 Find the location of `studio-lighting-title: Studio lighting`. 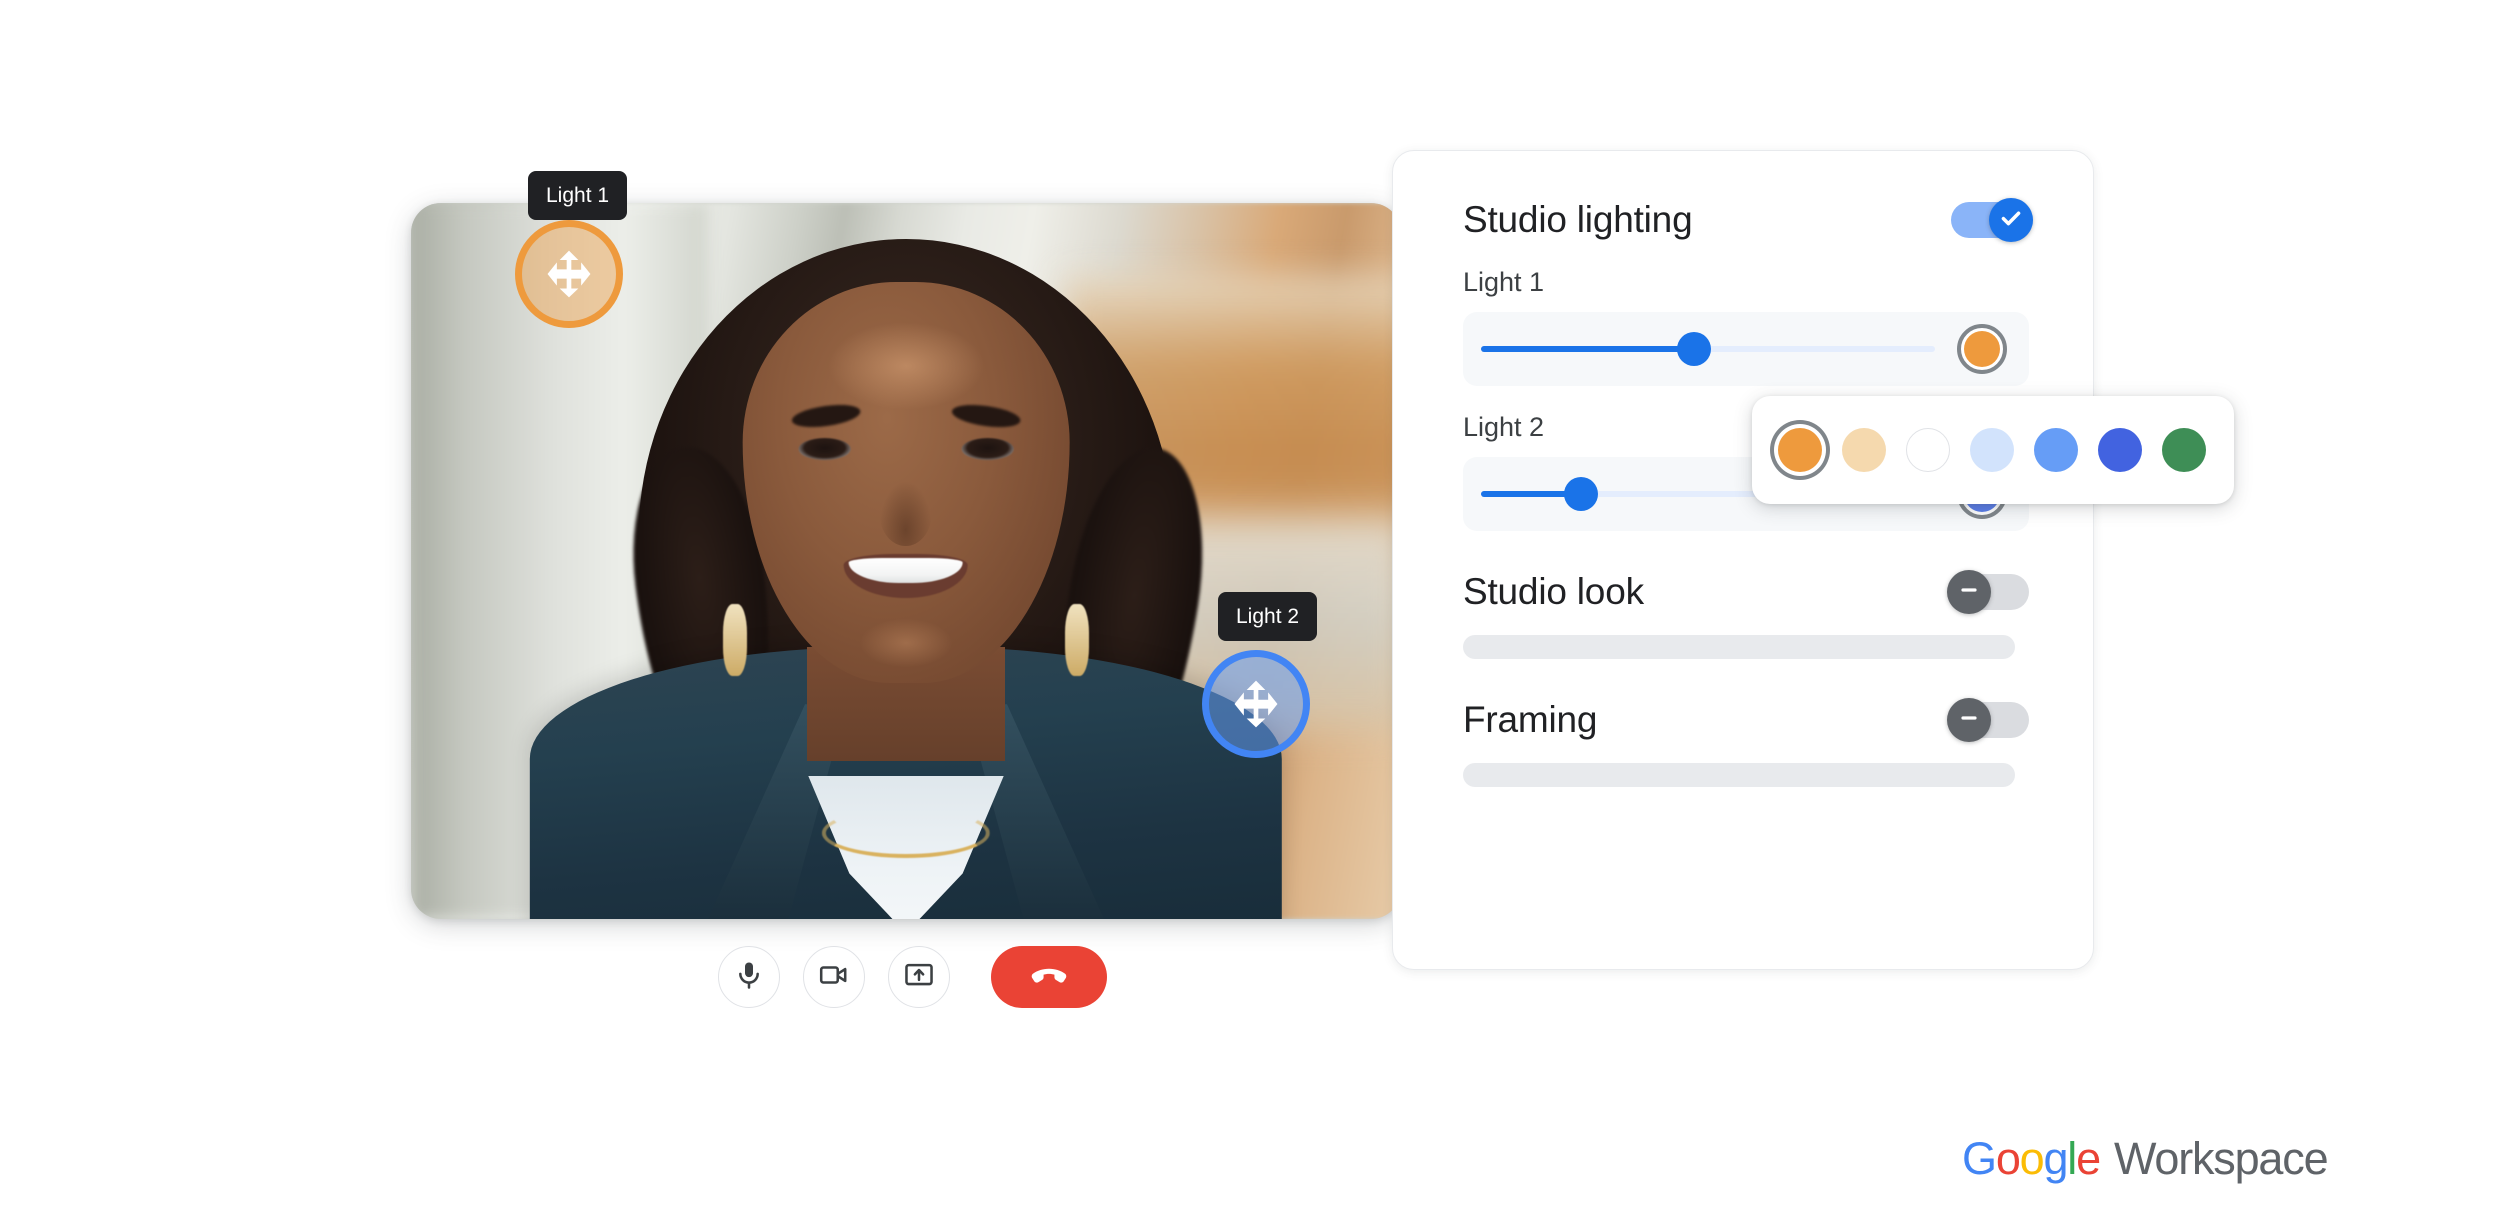

studio-lighting-title: Studio lighting is located at coordinates (1578, 219).